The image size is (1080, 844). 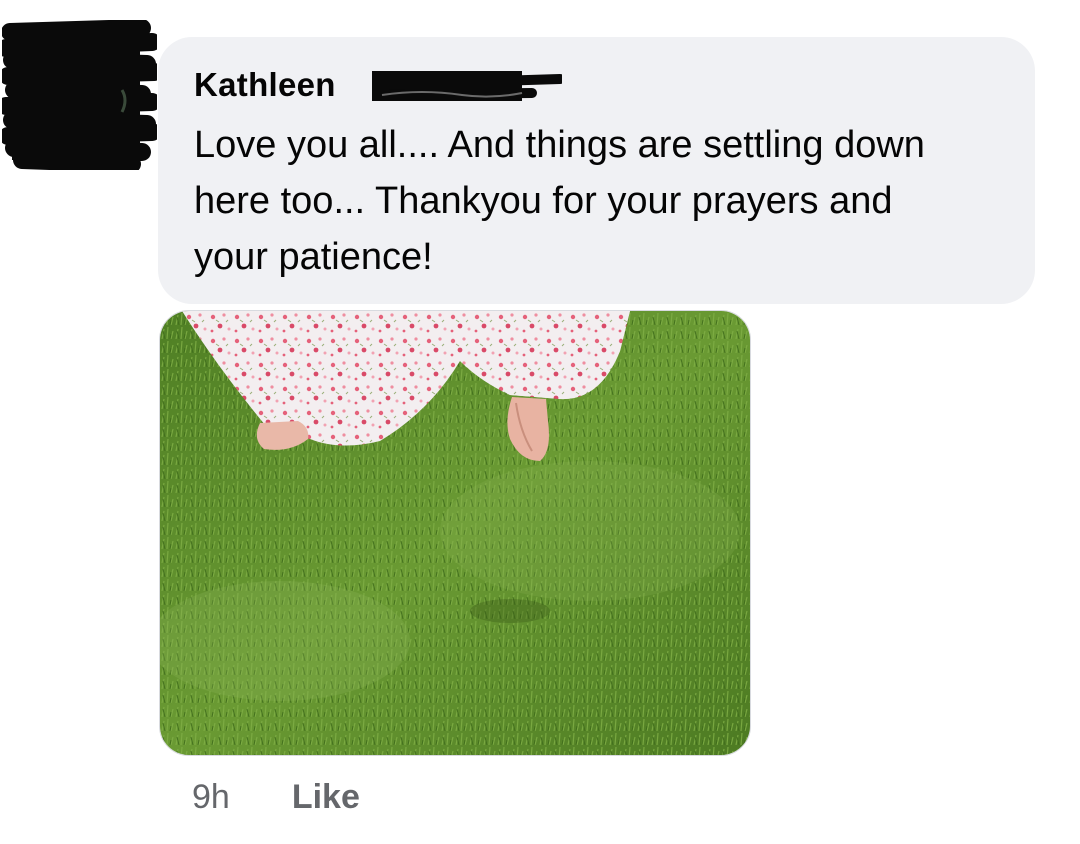 I want to click on author-row: Kathleen, so click(x=596, y=91).